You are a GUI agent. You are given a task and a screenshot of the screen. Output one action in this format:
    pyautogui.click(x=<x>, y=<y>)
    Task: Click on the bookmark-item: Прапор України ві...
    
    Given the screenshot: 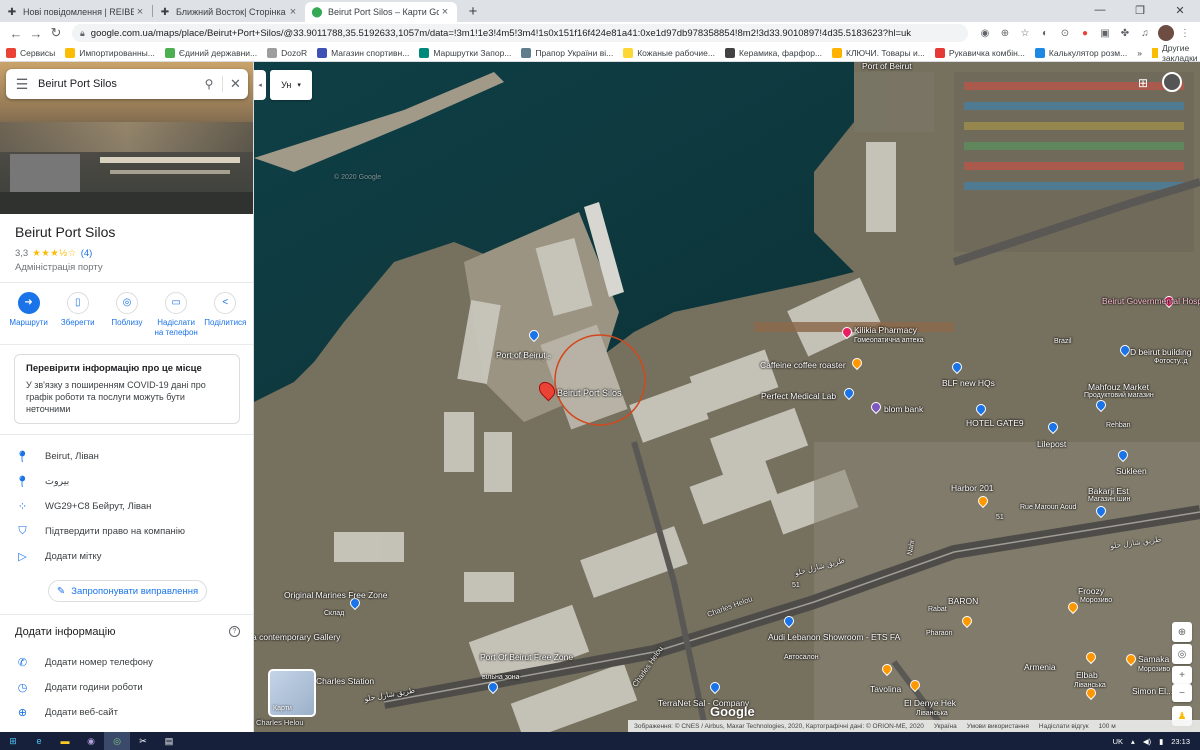 What is the action you would take?
    pyautogui.click(x=567, y=52)
    